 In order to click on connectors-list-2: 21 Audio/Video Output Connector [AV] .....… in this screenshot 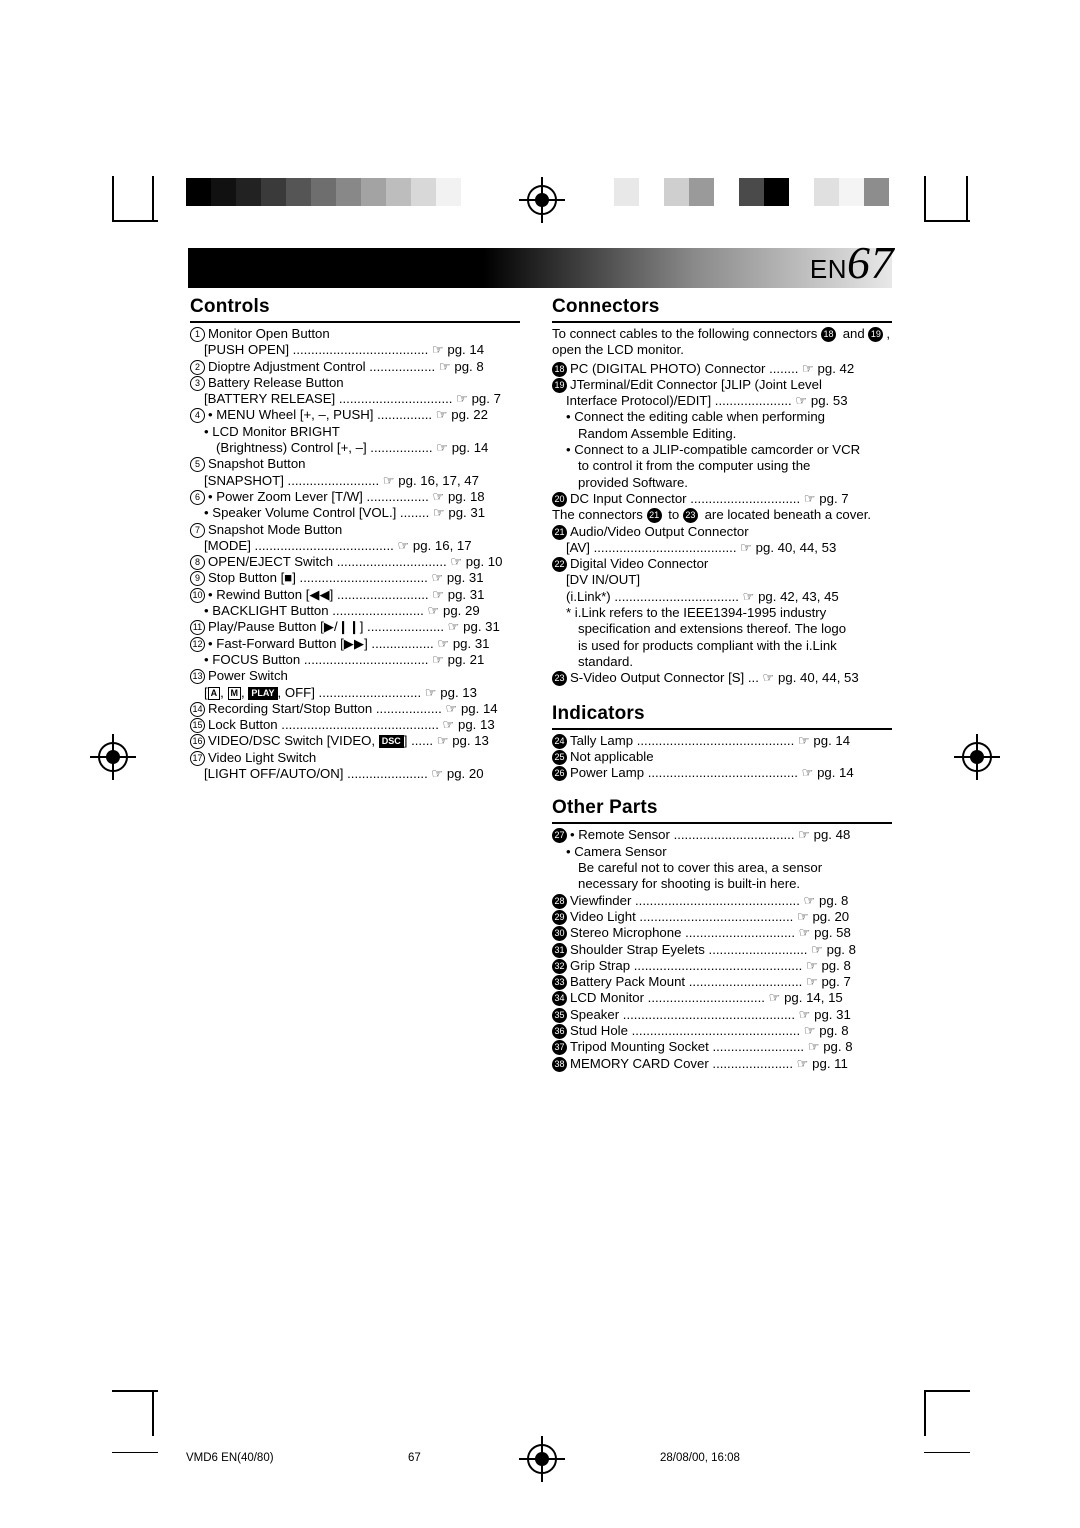, I will do `click(722, 605)`.